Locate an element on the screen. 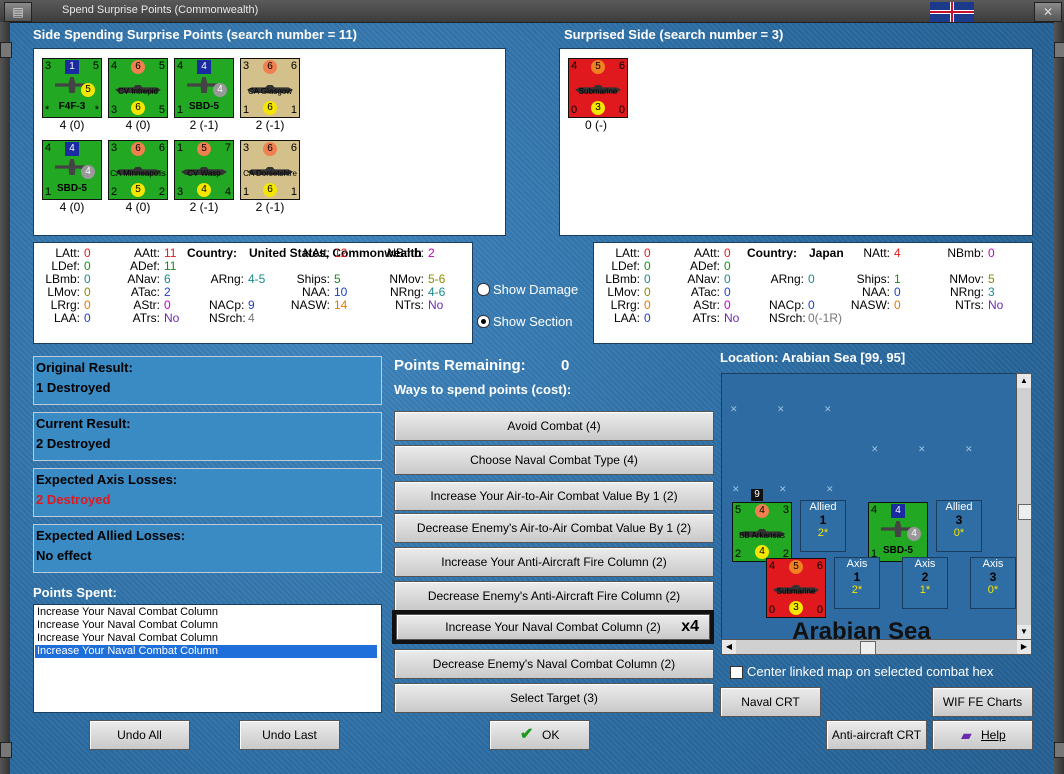 The image size is (1064, 774). right-frame-edge is located at coordinates (1059, 398).